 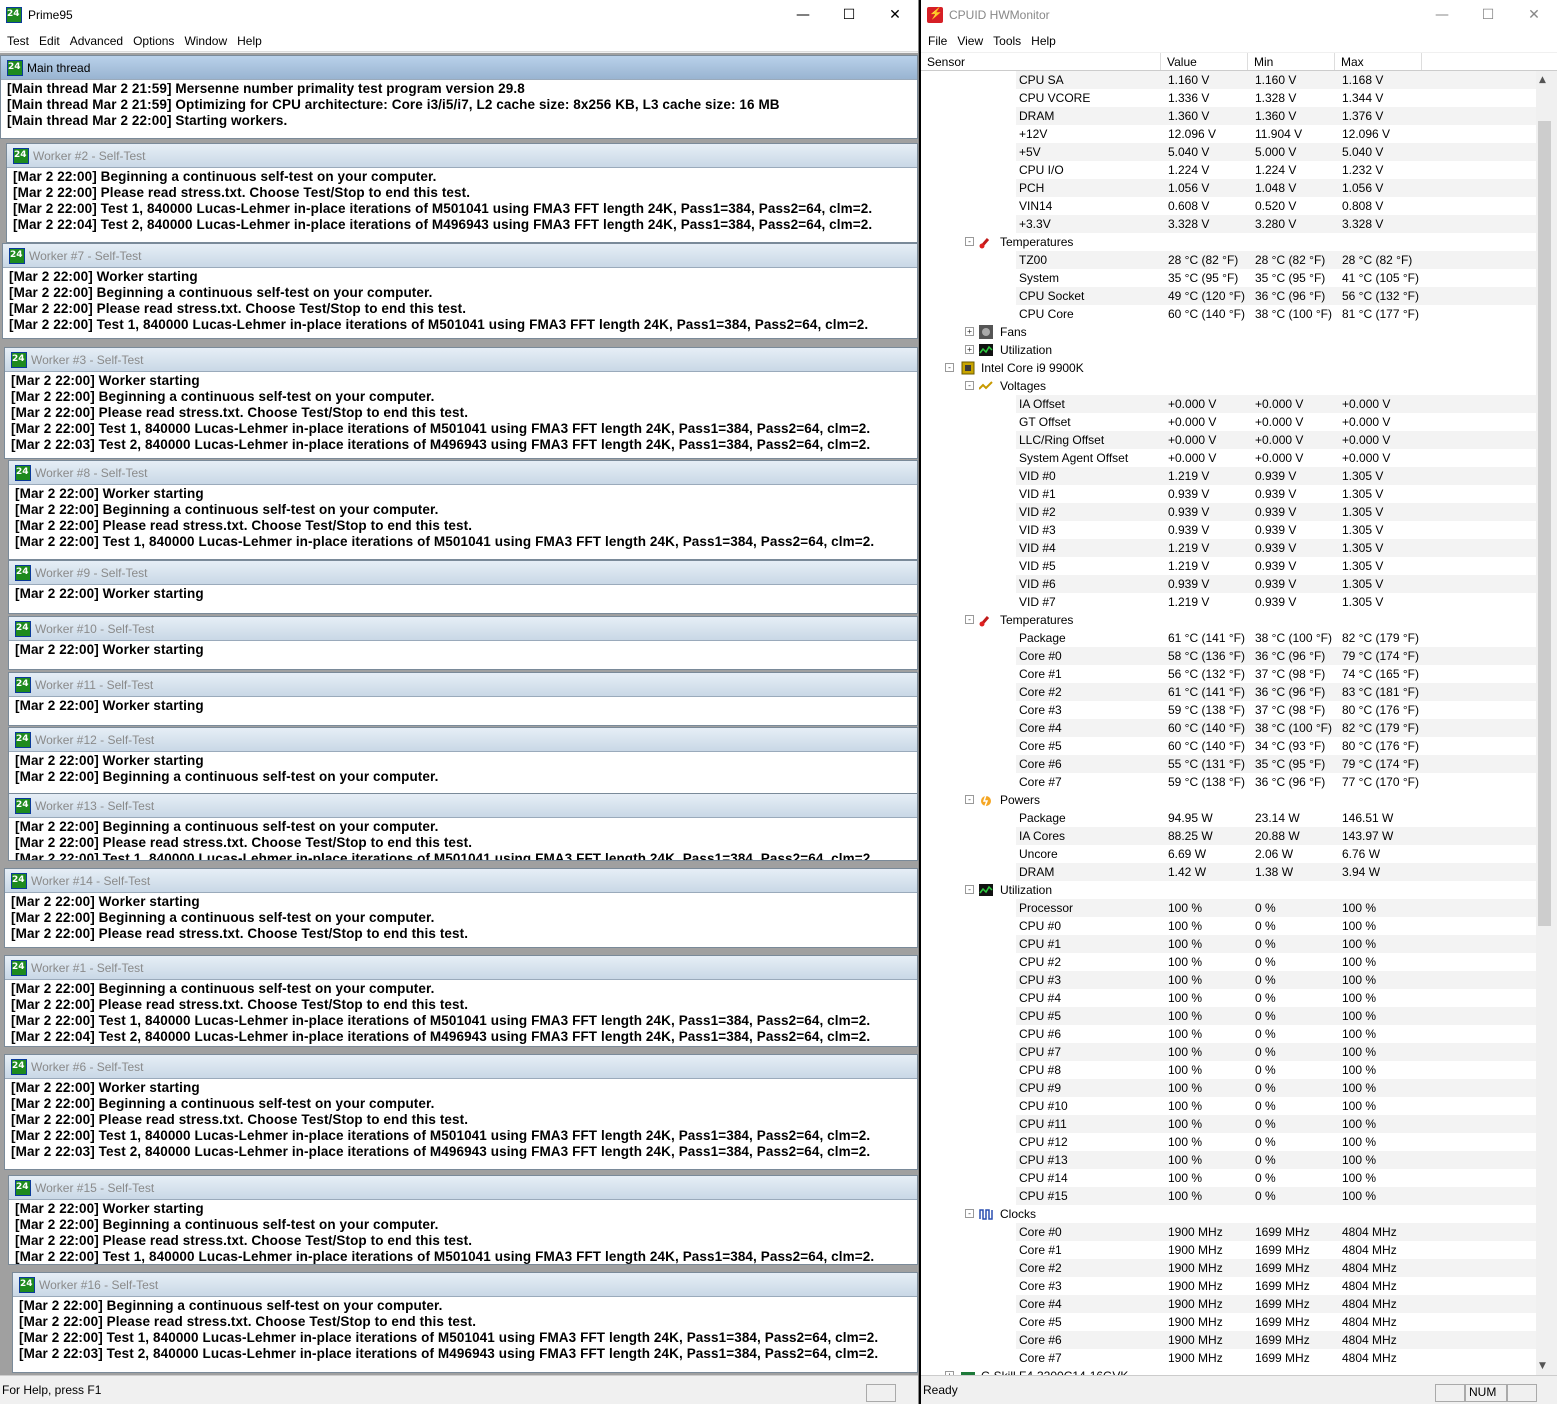 I want to click on sensor-row: CPU #3 100 % 0 % 100 %, so click(x=1228, y=980).